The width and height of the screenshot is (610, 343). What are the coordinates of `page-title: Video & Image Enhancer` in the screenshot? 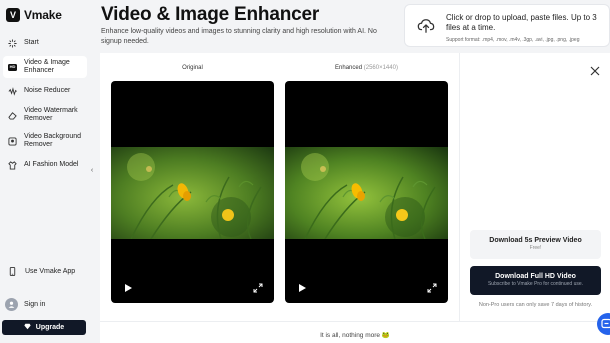 It's located at (210, 14).